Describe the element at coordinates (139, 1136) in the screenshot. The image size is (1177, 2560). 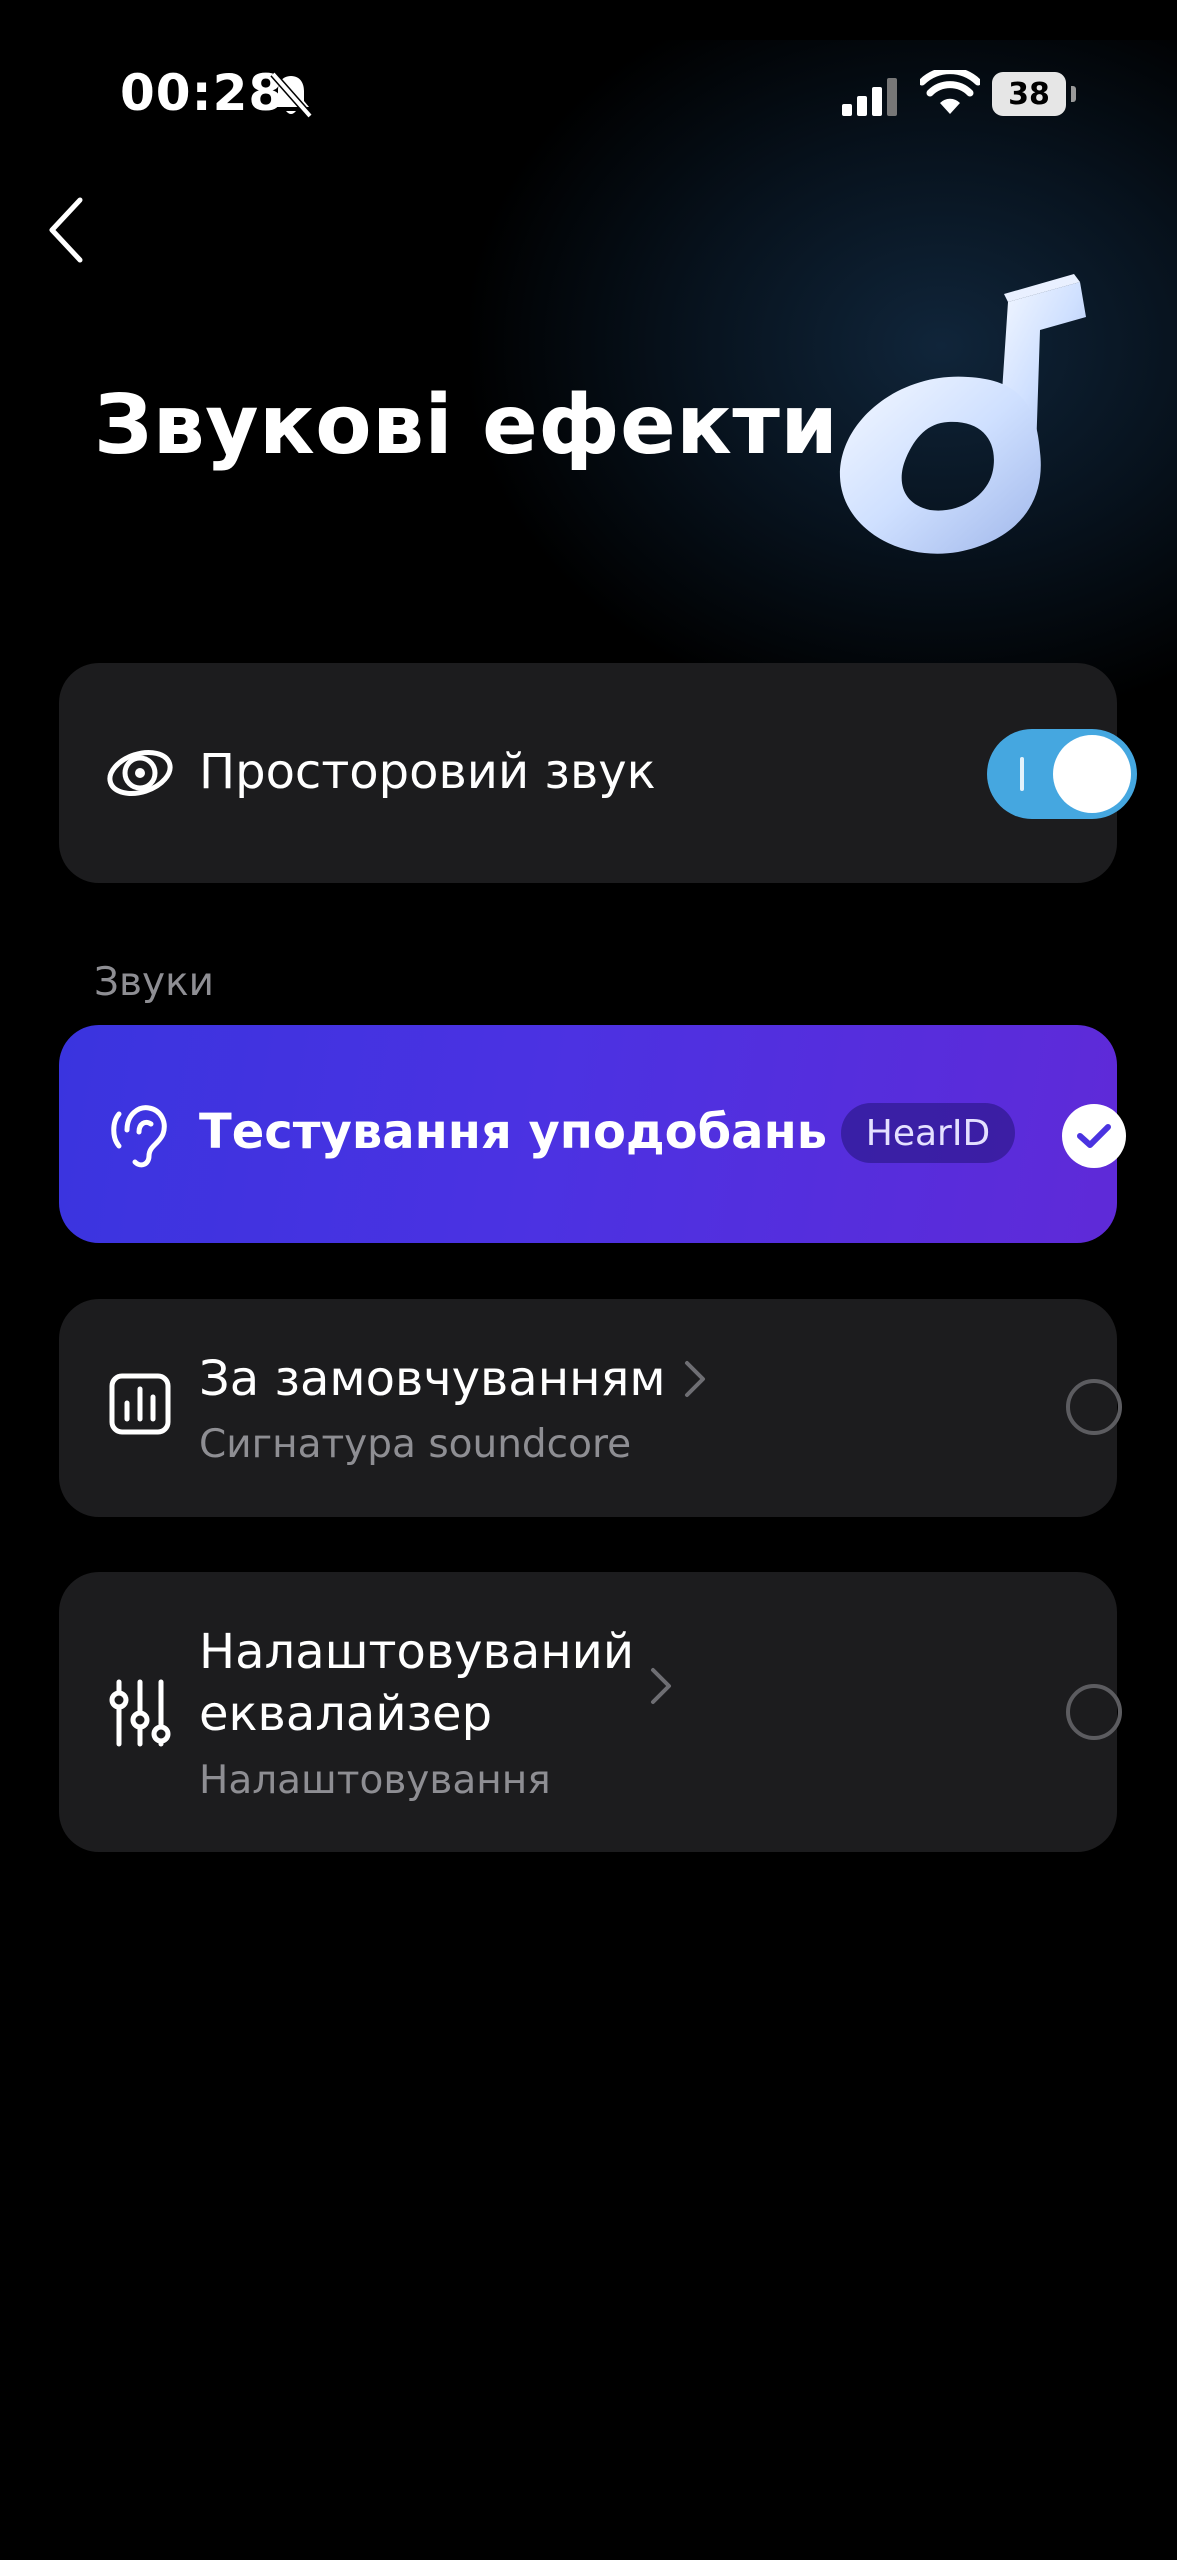
I see `ear-icon` at that location.